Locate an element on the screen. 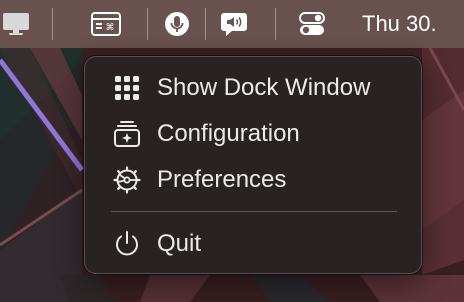 This screenshot has height=302, width=464. menu-separator is located at coordinates (254, 211).